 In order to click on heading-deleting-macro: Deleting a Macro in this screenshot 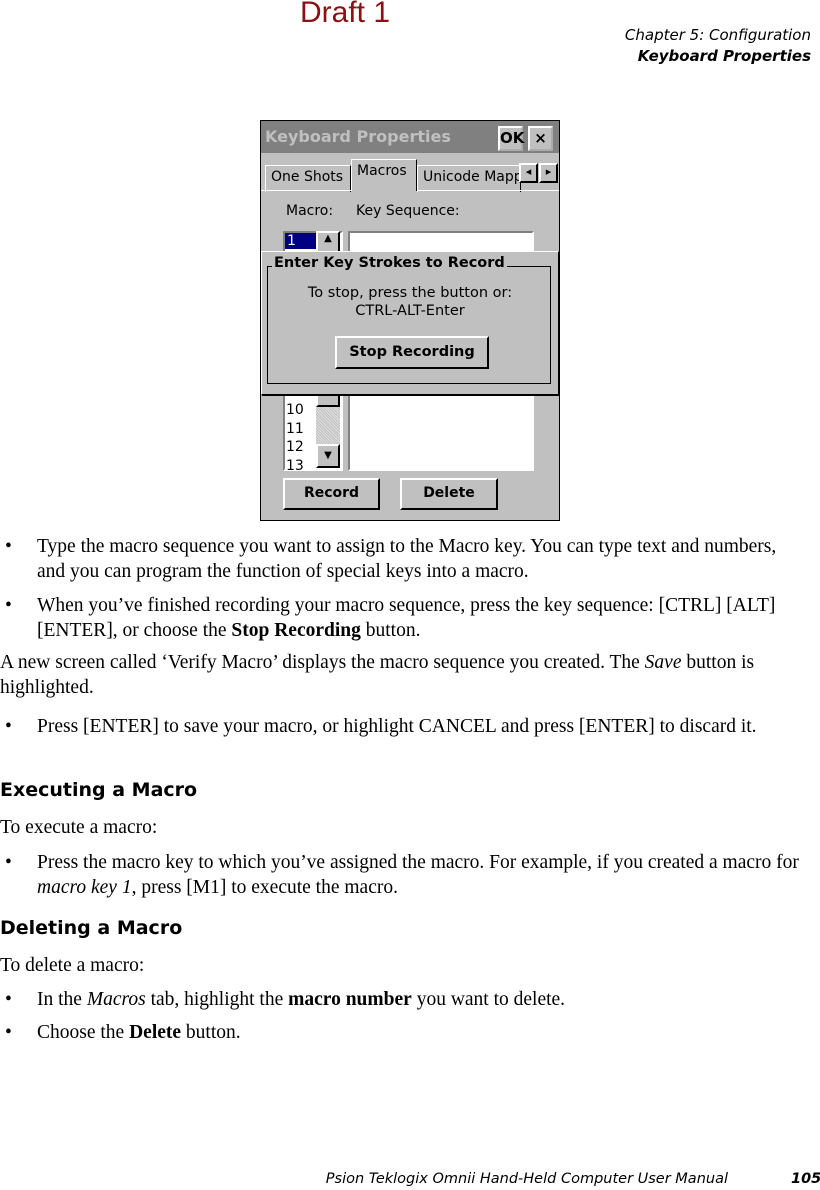, I will do `click(91, 928)`.